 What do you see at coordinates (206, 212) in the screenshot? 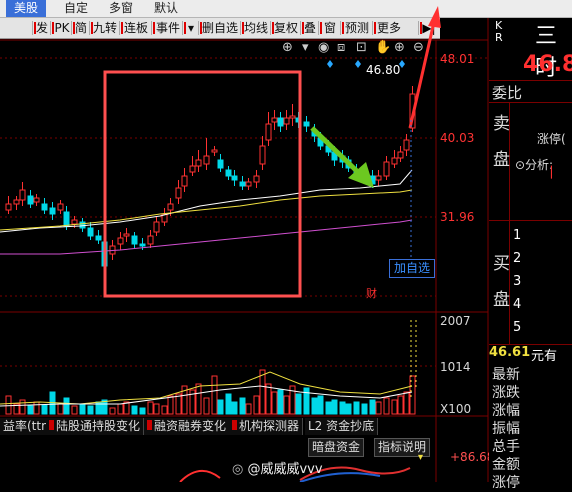
I see `moving-average-lines` at bounding box center [206, 212].